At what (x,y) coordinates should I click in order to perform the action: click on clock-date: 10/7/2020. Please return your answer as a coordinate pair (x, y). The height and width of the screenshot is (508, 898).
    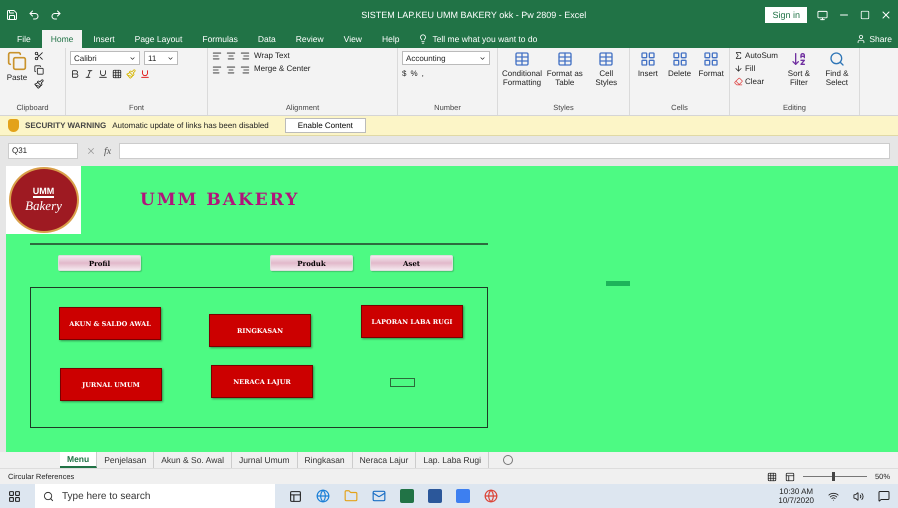
    Looking at the image, I should click on (796, 500).